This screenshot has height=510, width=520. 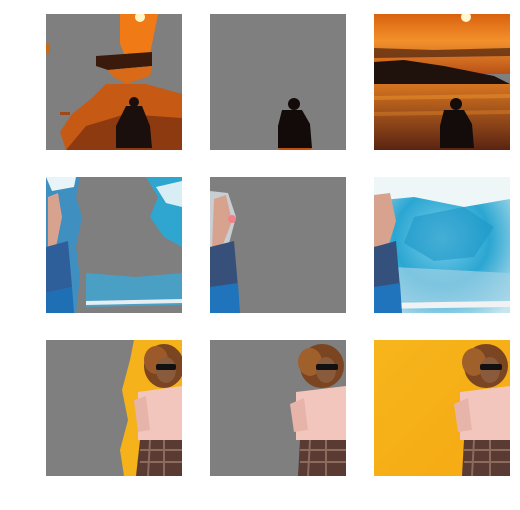 I want to click on panel-woman-full, so click(x=442, y=408).